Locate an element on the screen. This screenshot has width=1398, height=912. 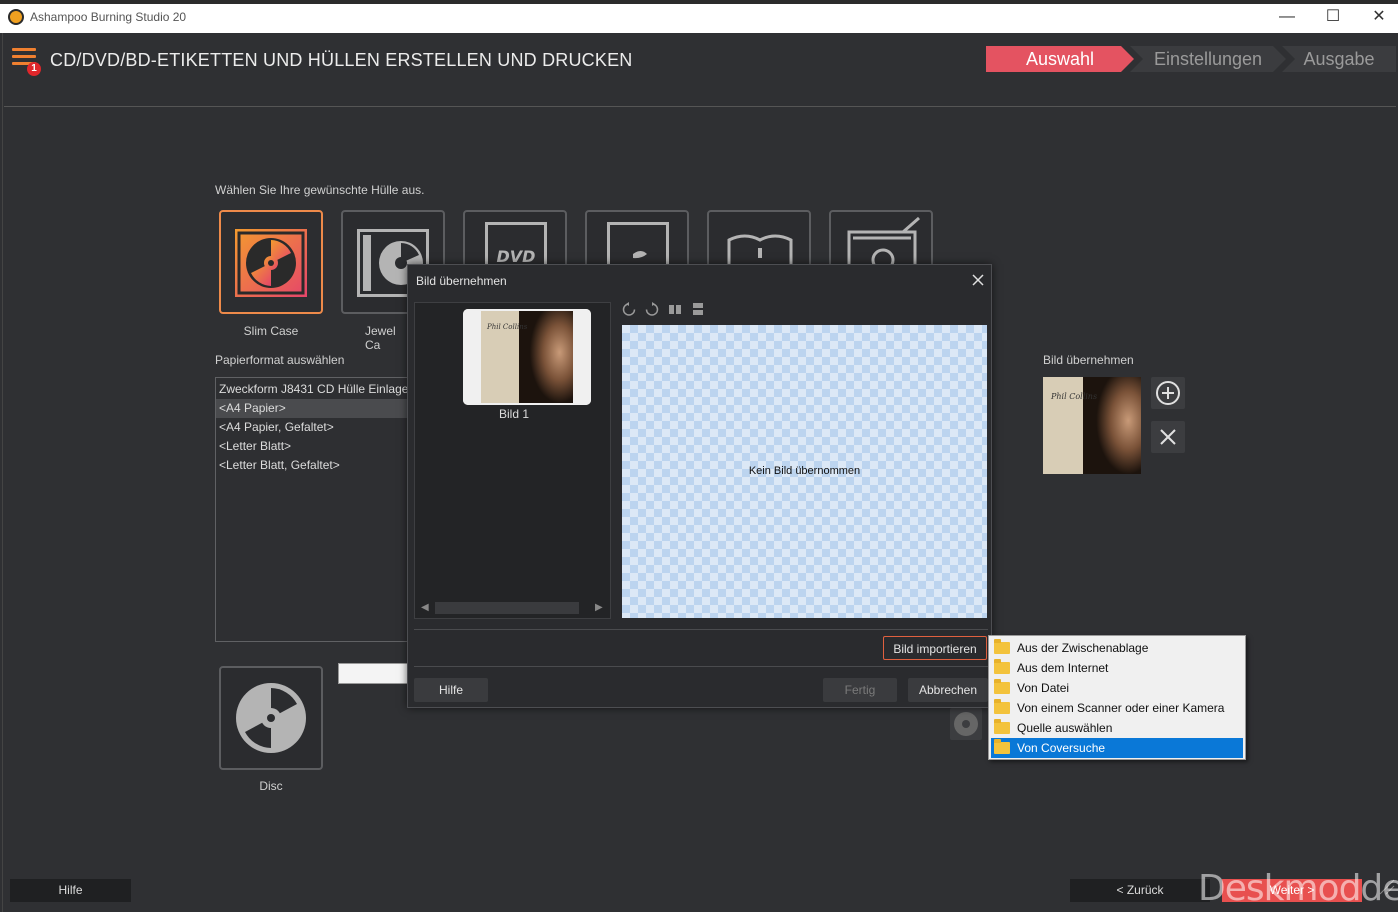
scroll-right-icon: ▶ is located at coordinates (599, 607).